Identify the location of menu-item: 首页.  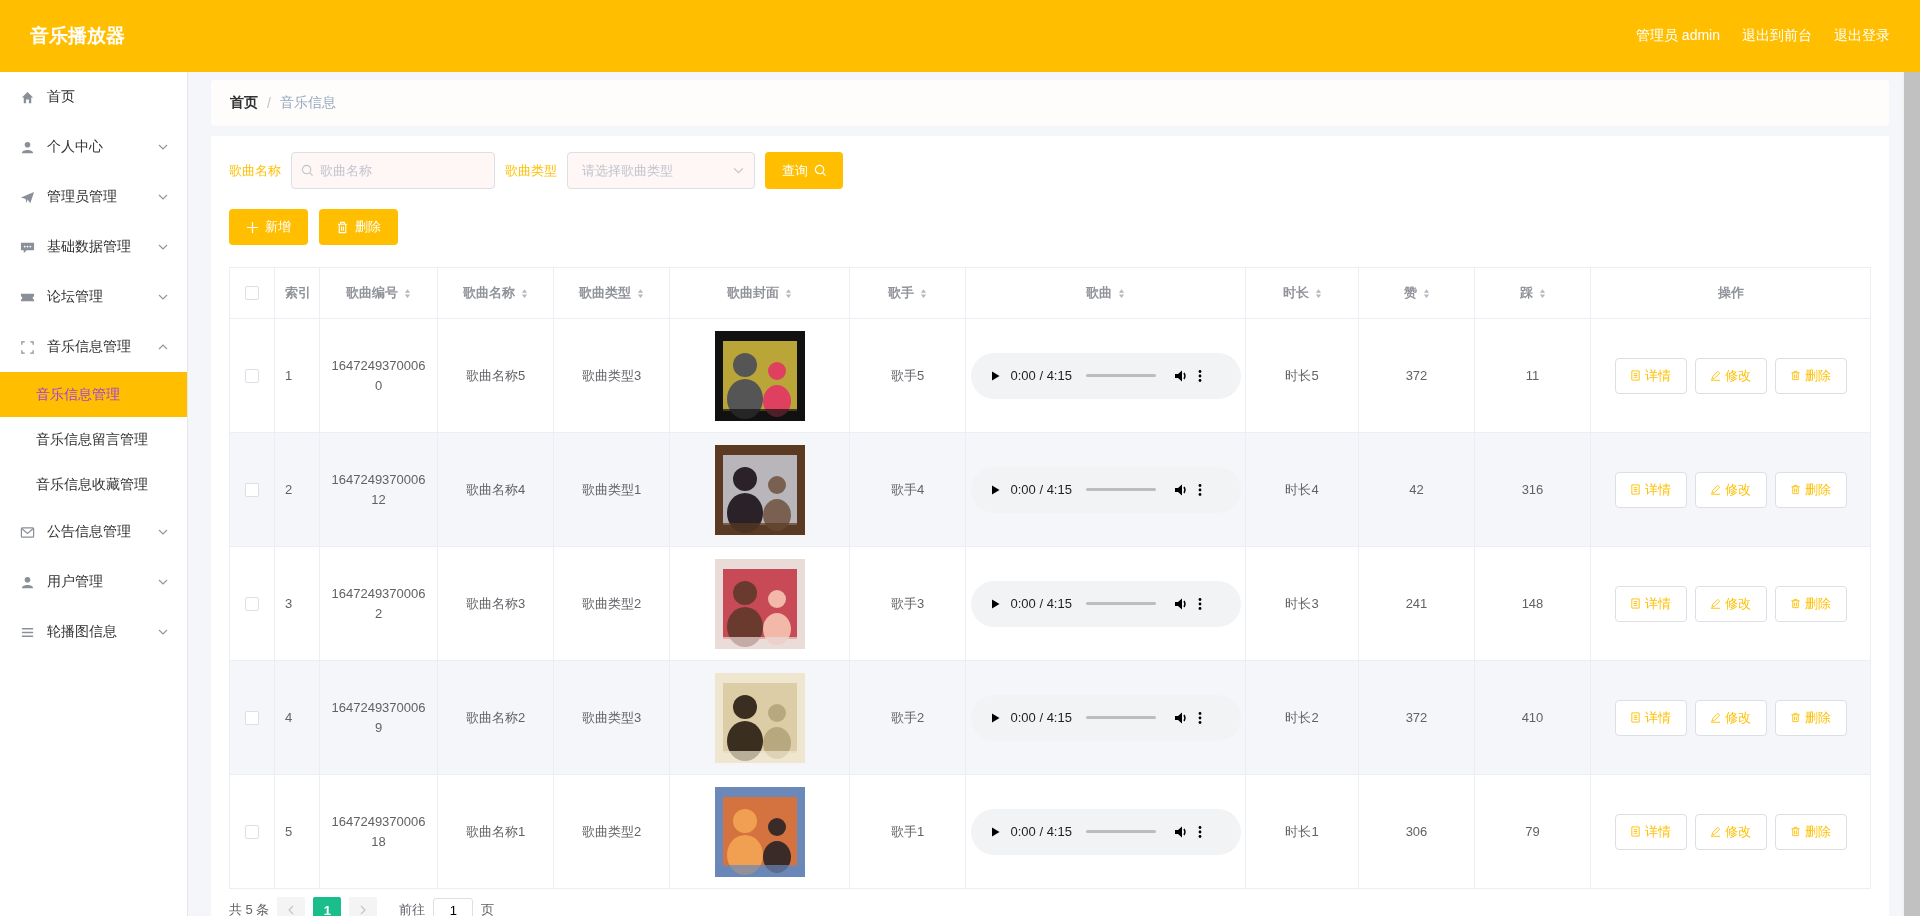
(93, 97).